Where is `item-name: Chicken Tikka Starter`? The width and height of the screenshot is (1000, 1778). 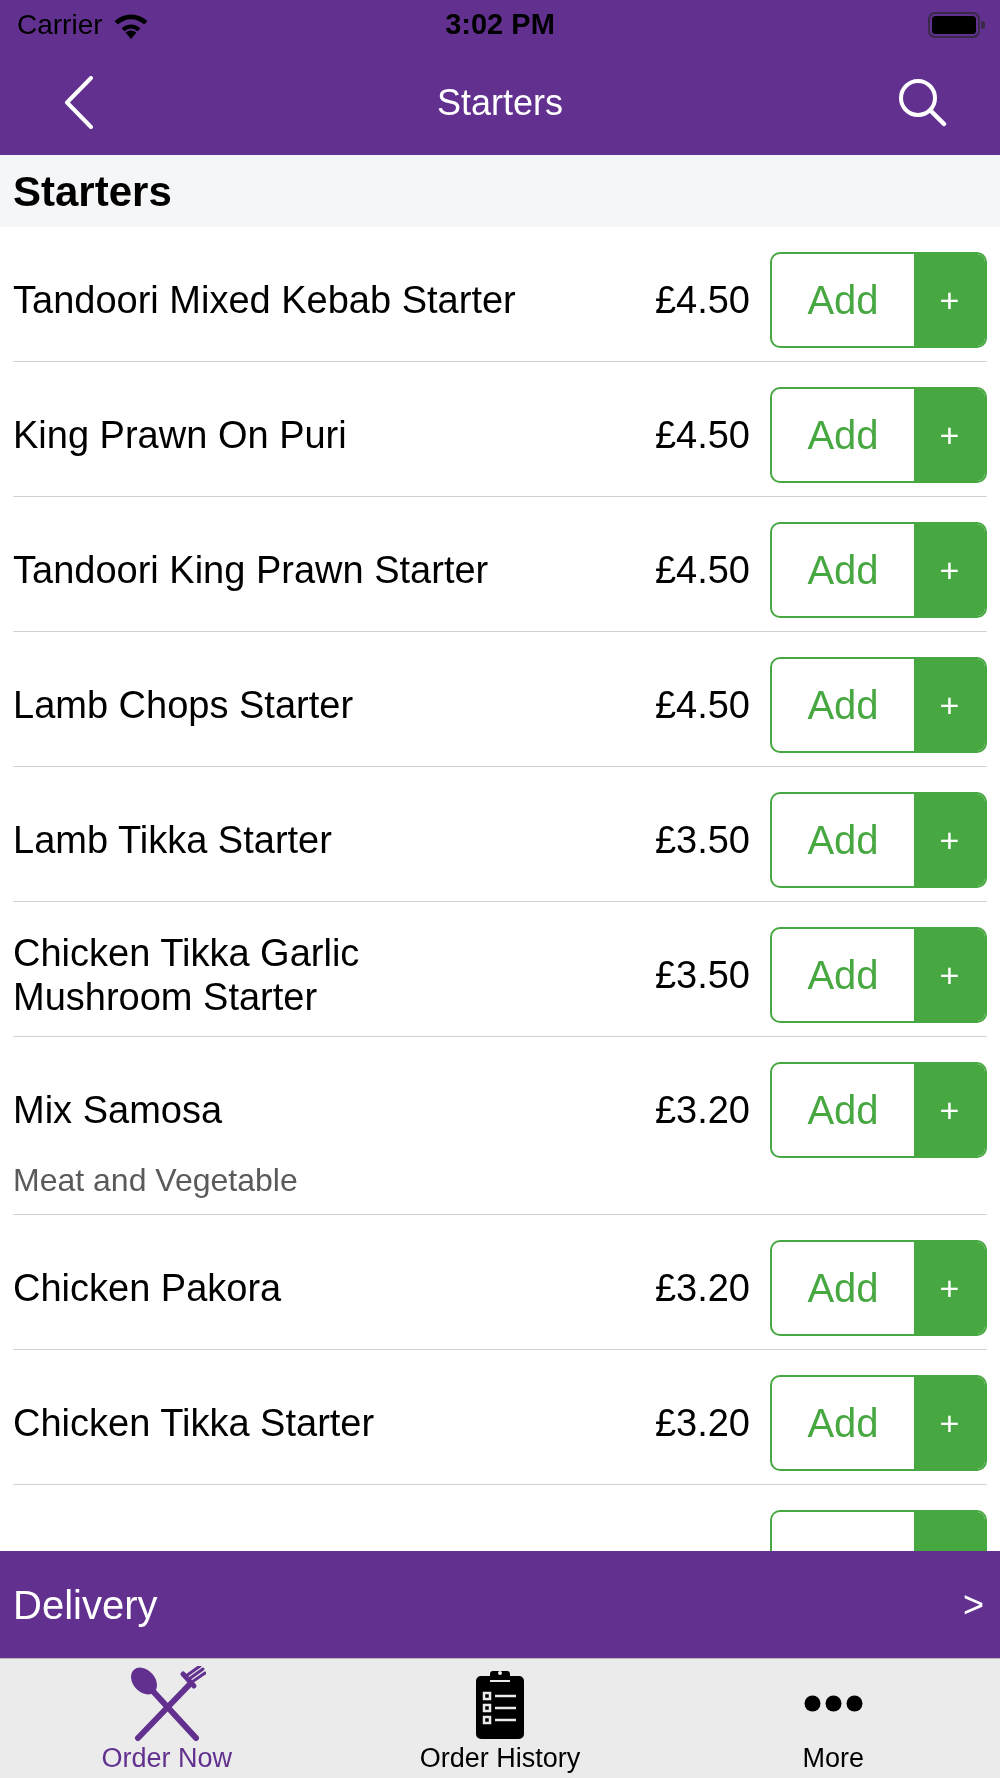
item-name: Chicken Tikka Starter is located at coordinates (194, 1423).